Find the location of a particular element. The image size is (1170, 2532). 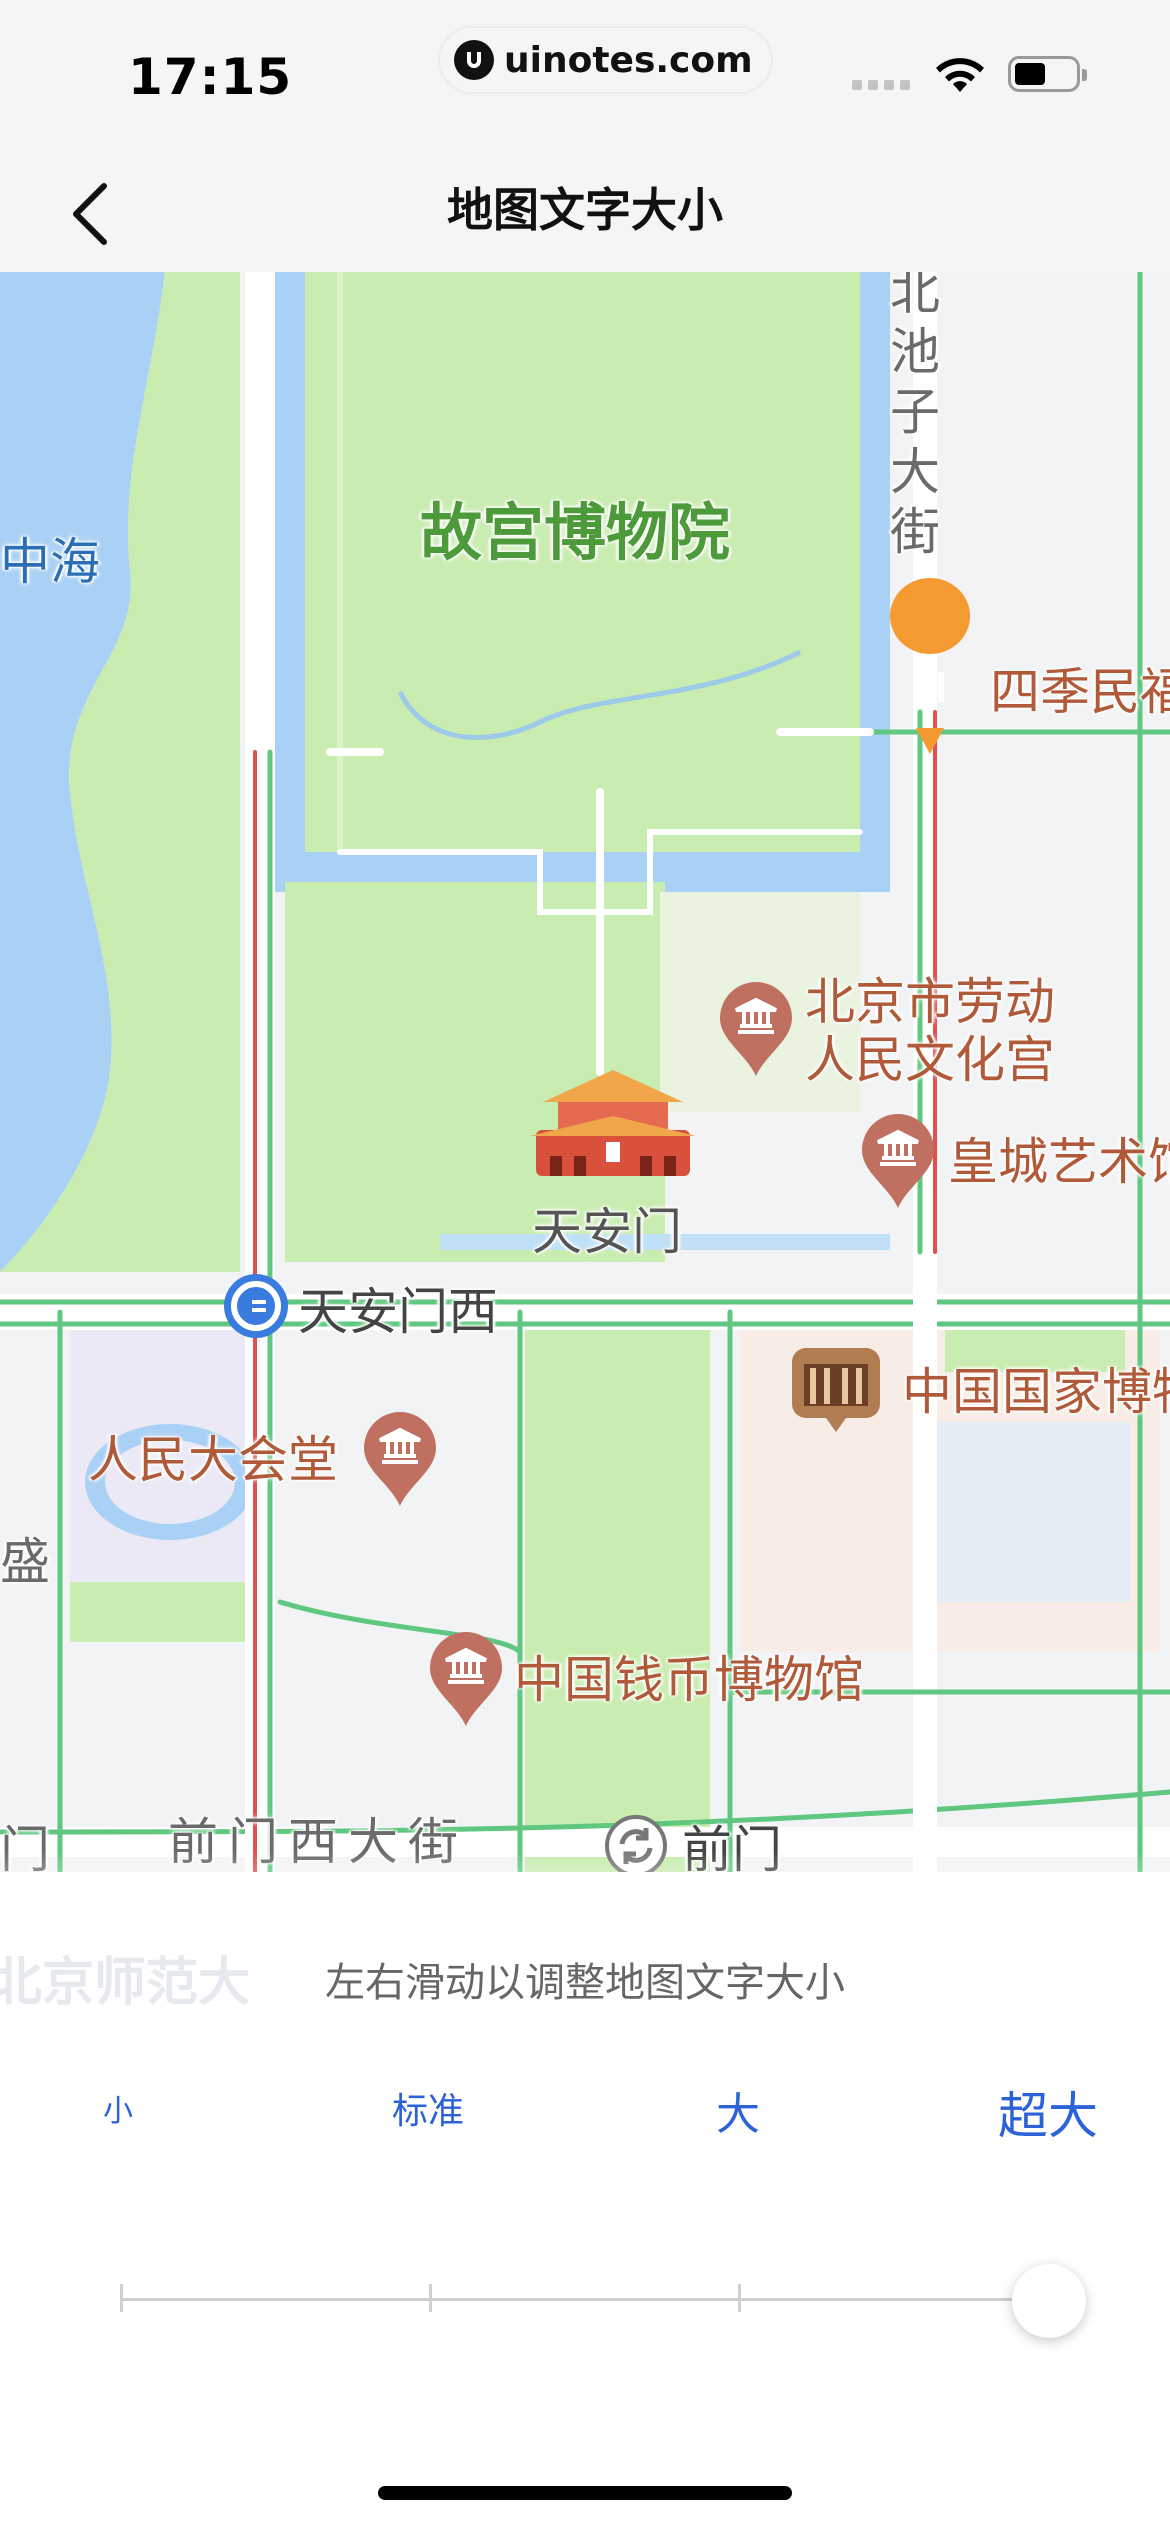

size-option-small: 小 is located at coordinates (118, 2108).